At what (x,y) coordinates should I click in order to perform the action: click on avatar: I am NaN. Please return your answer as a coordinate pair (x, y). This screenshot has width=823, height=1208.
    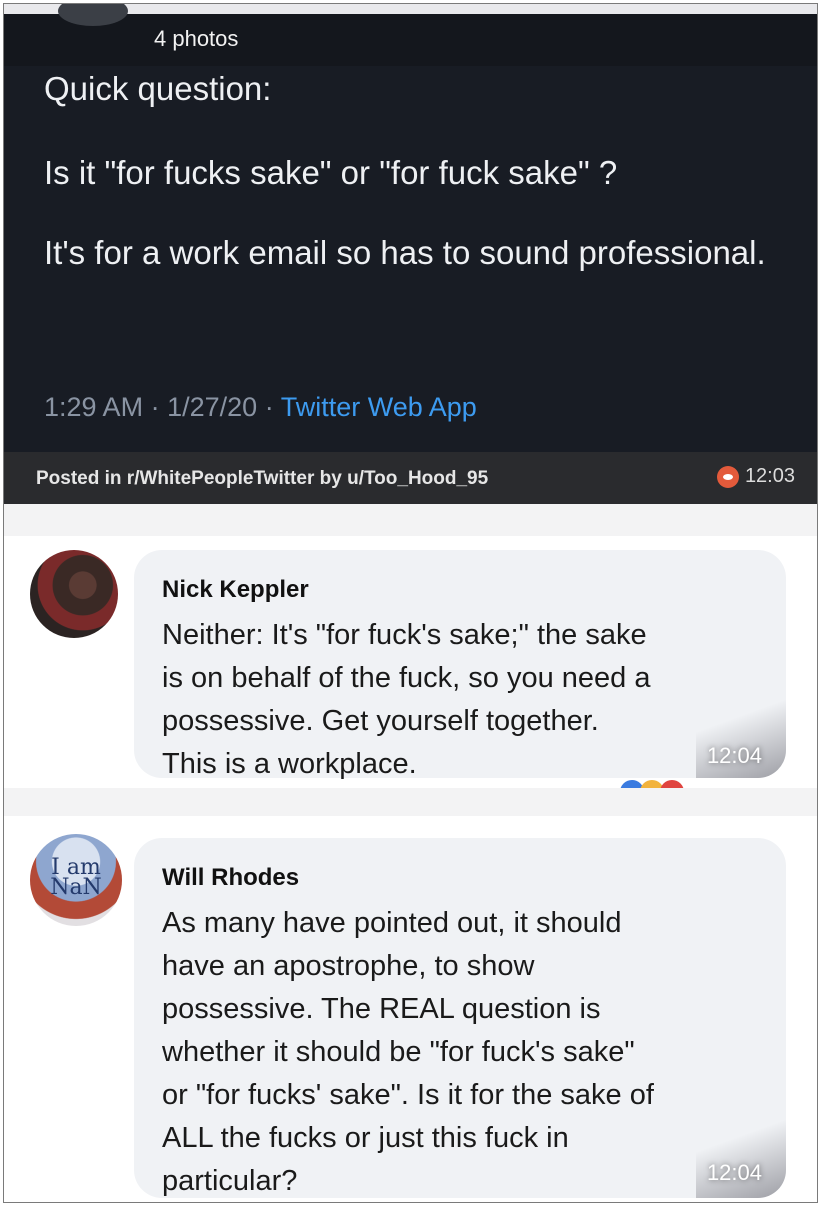
    Looking at the image, I should click on (76, 880).